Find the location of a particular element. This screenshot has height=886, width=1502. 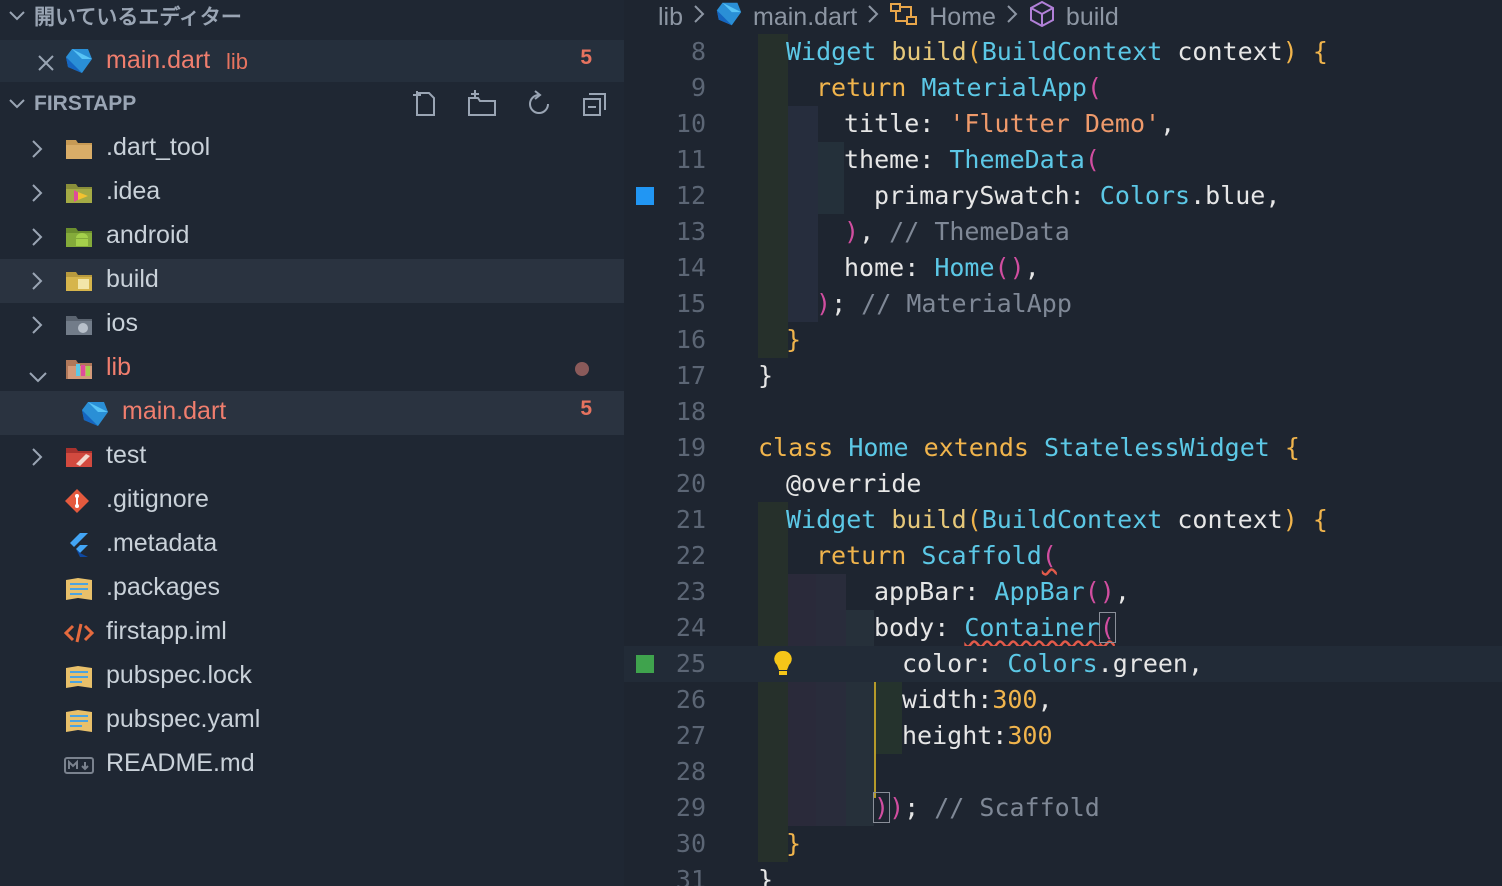

open-editors-header: 開いているエディター is located at coordinates (312, 17).